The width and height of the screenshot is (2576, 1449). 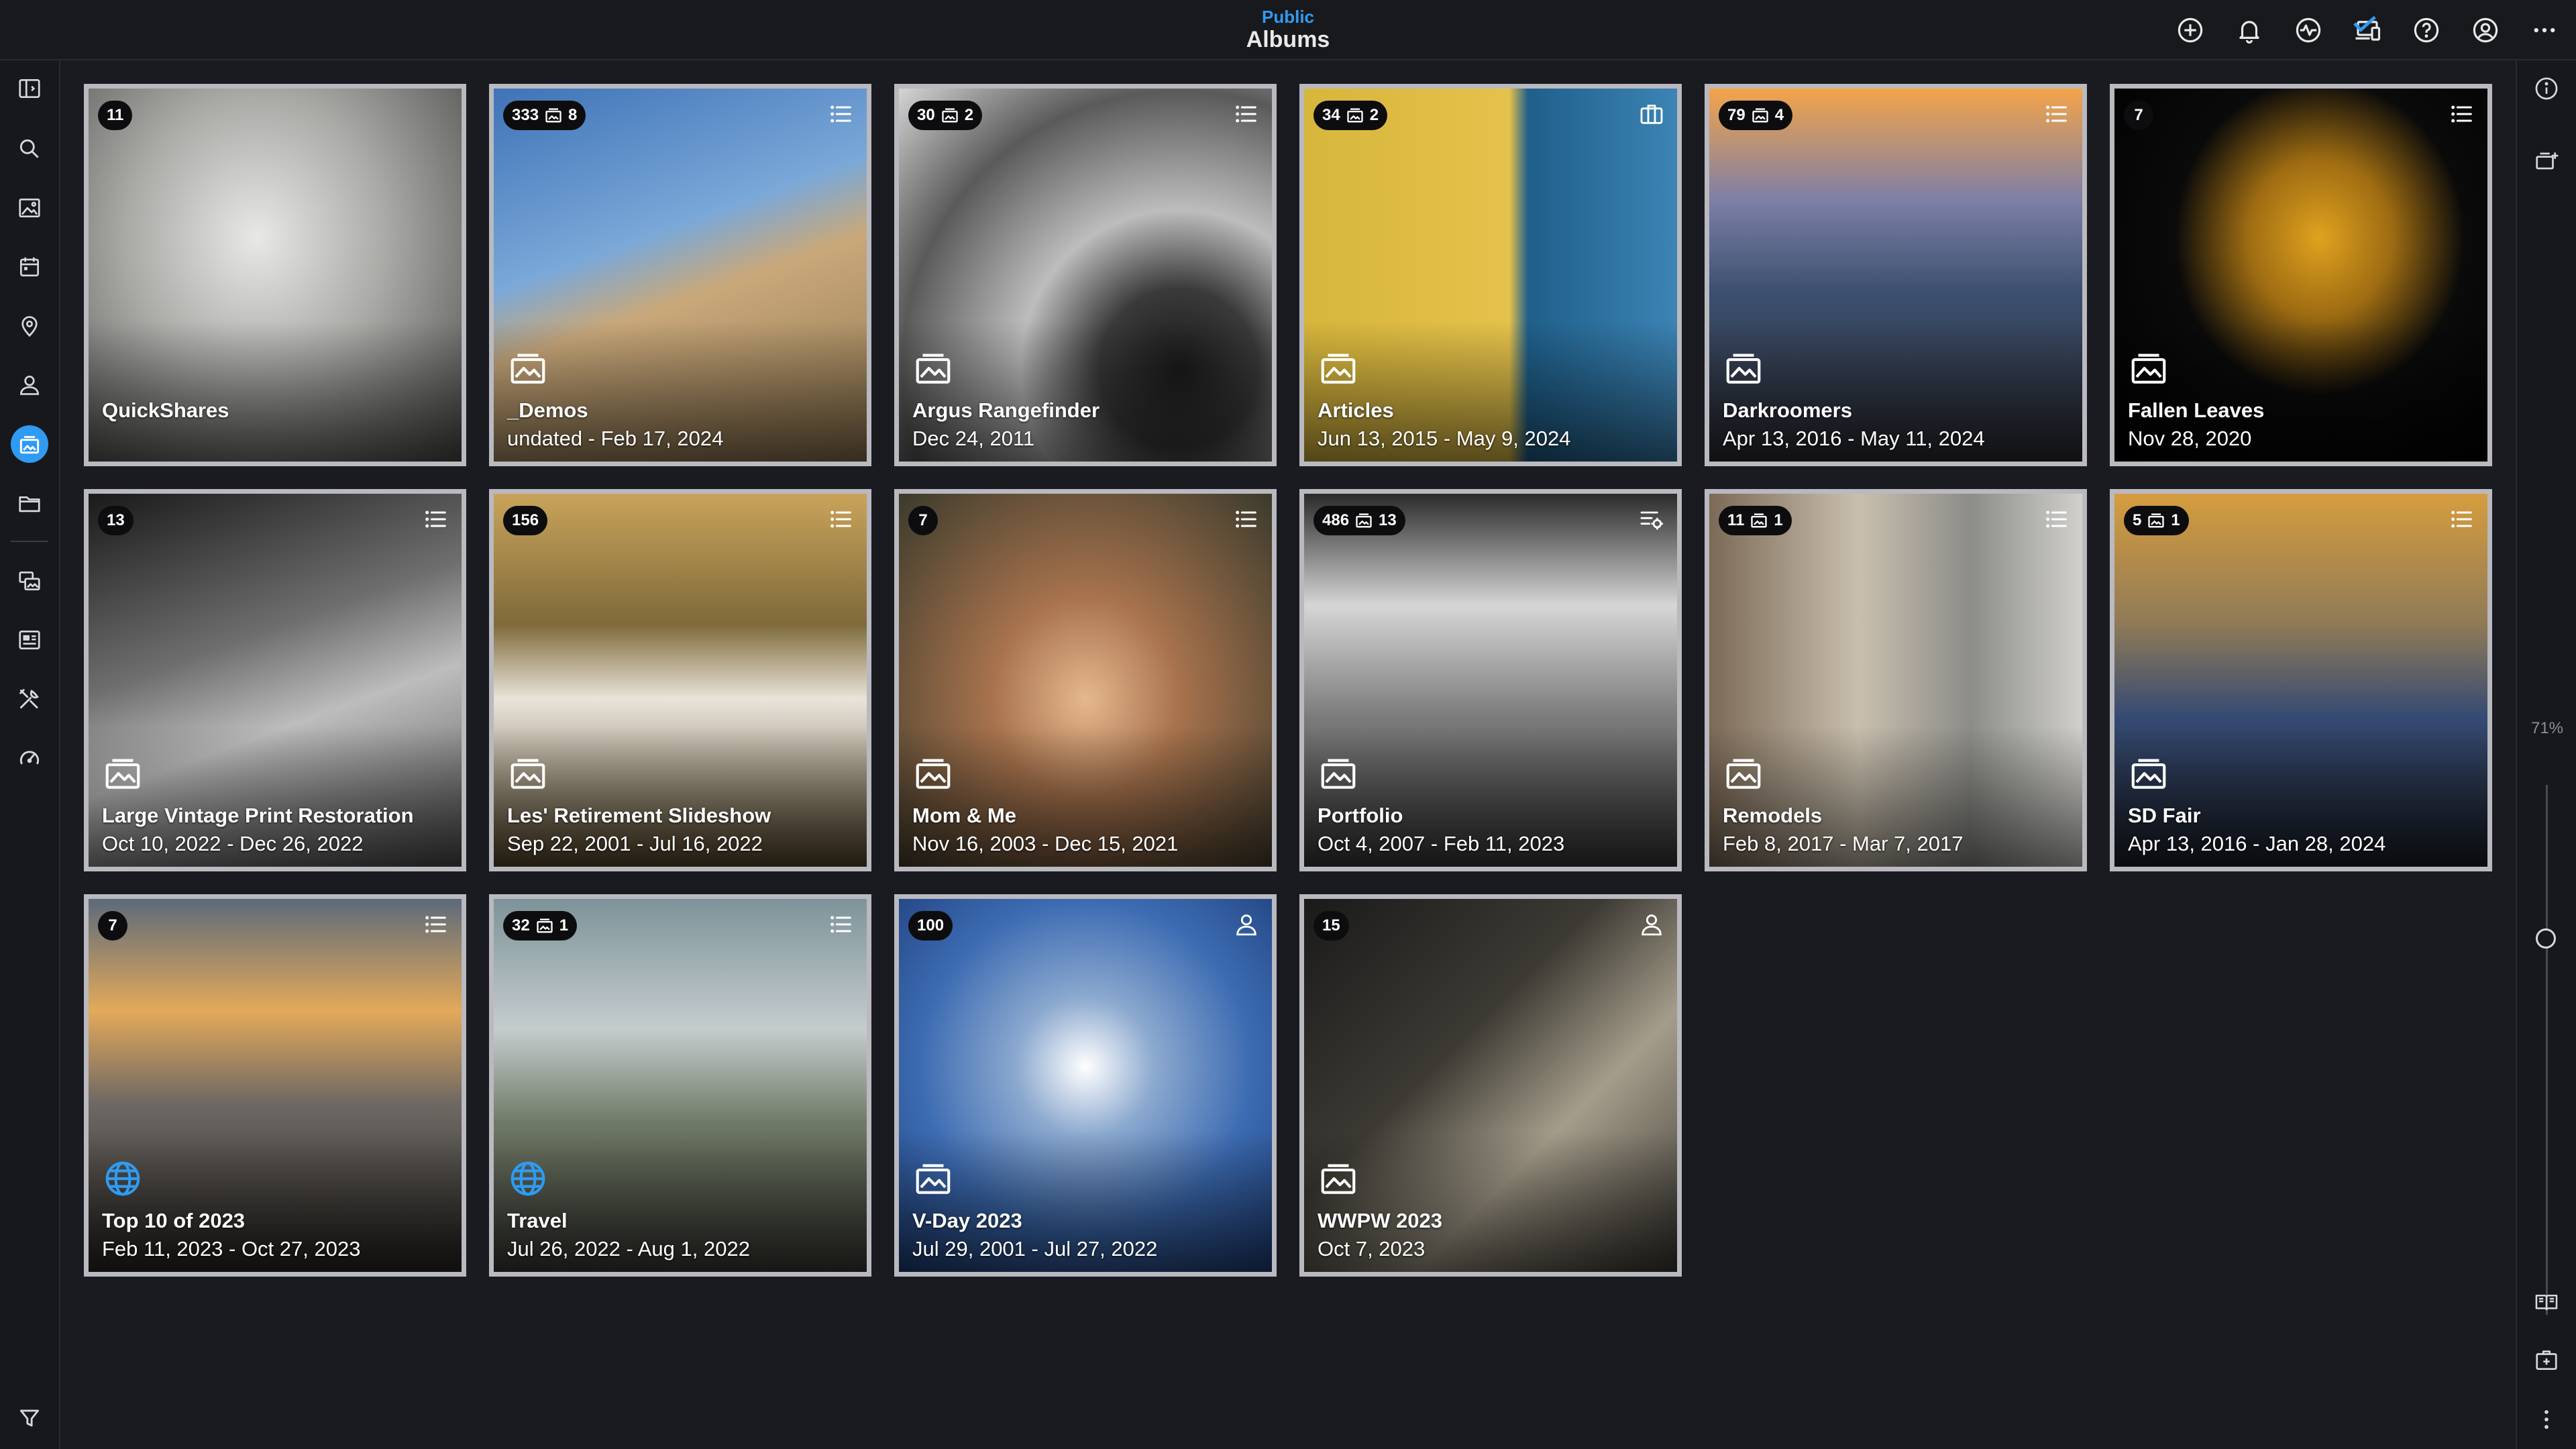 I want to click on album-date-range: Oct 10, 2022 - Dec 26, 2022, so click(x=233, y=843).